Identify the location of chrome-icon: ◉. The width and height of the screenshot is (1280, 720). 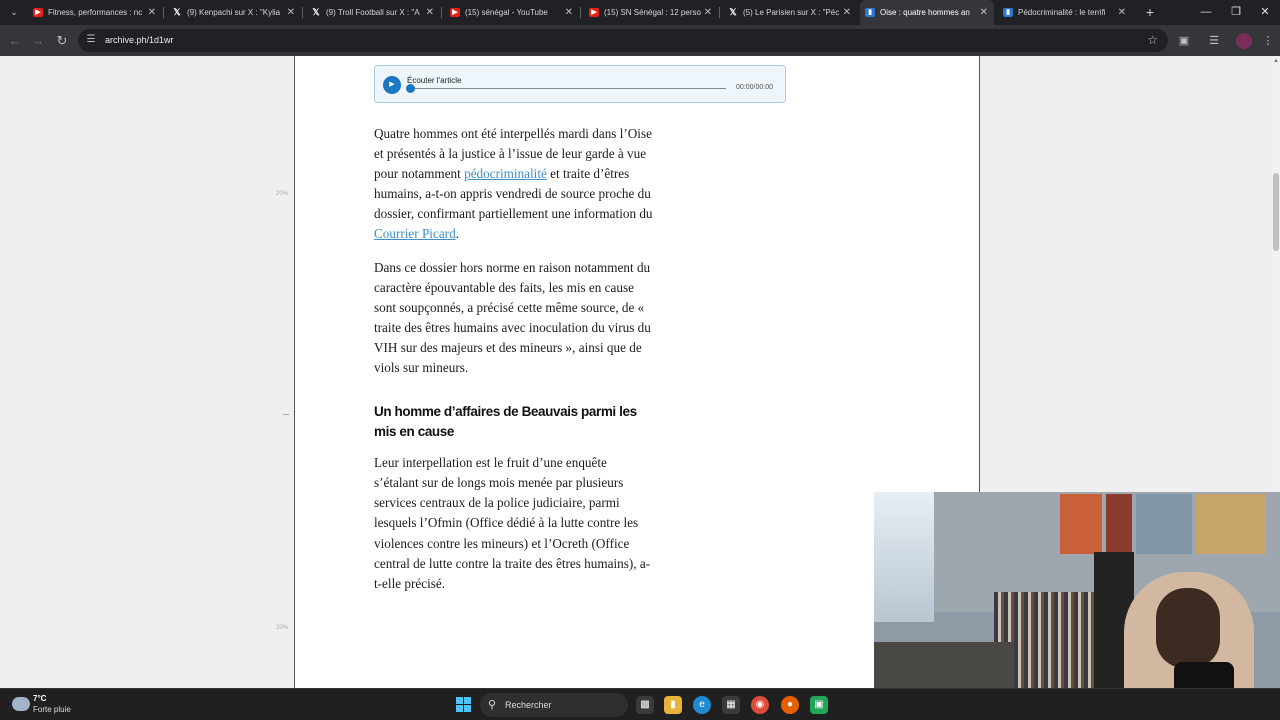
(760, 705).